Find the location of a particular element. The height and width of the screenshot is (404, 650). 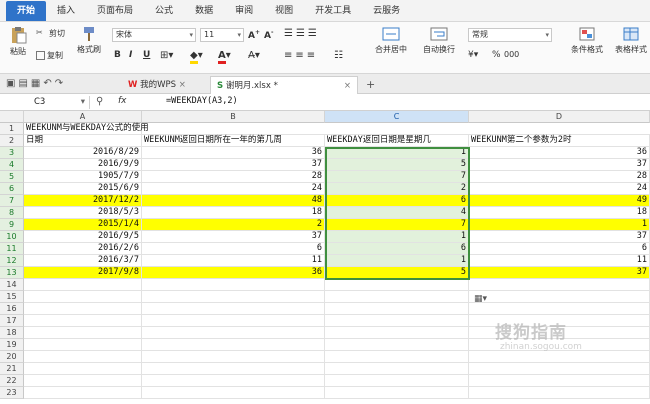

data-cell: 48 is located at coordinates (233, 201).